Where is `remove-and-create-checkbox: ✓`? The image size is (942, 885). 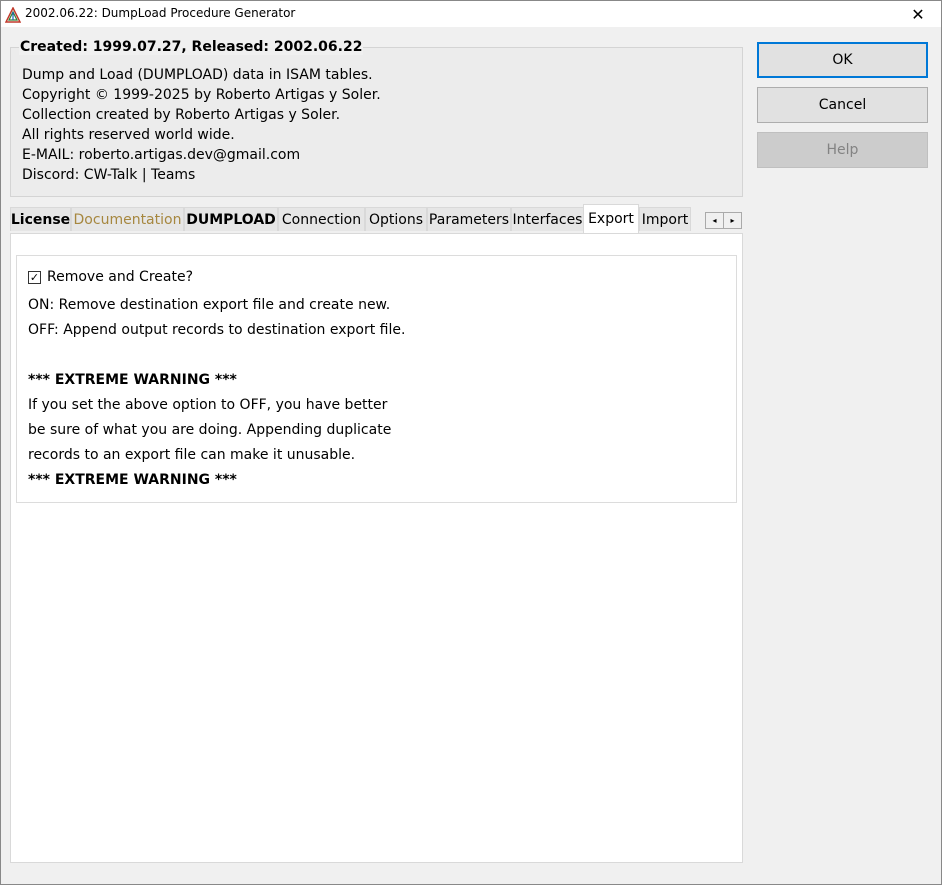 remove-and-create-checkbox: ✓ is located at coordinates (34, 277).